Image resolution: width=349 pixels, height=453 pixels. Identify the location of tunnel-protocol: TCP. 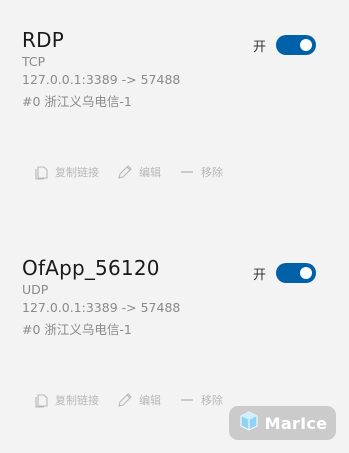
(34, 61).